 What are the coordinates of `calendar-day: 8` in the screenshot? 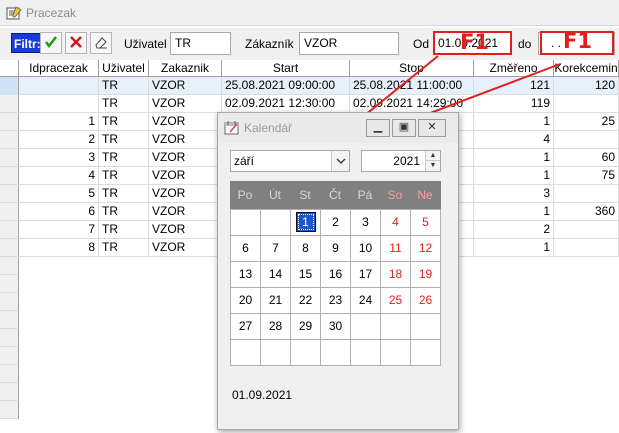 It's located at (306, 249).